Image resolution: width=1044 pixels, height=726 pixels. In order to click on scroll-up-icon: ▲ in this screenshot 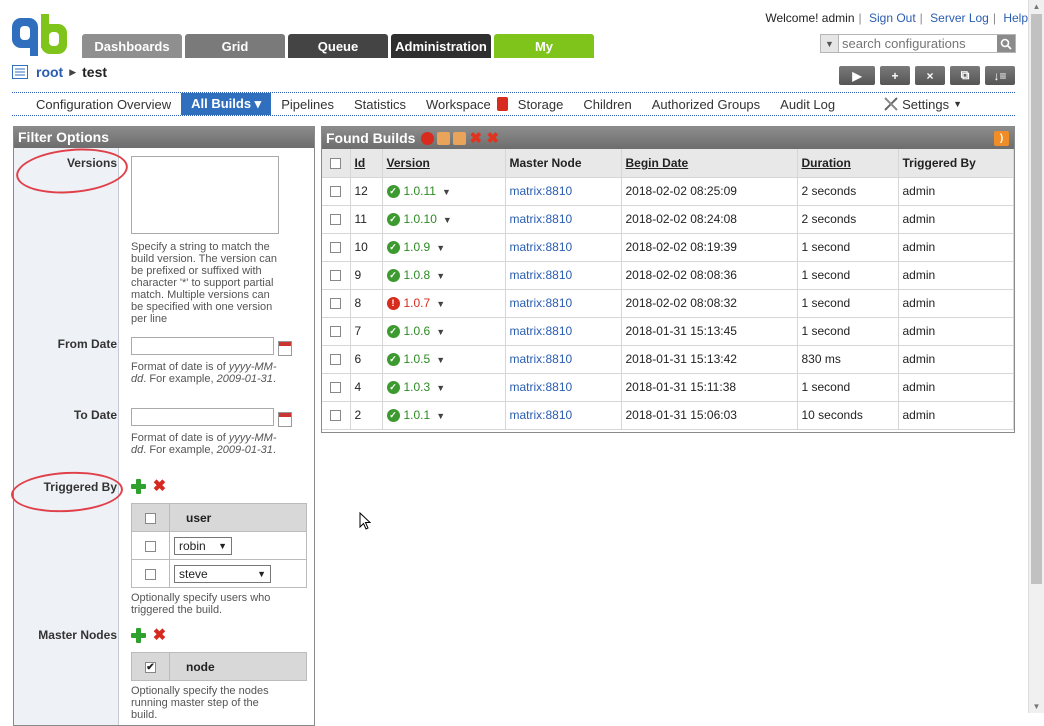, I will do `click(1036, 6)`.